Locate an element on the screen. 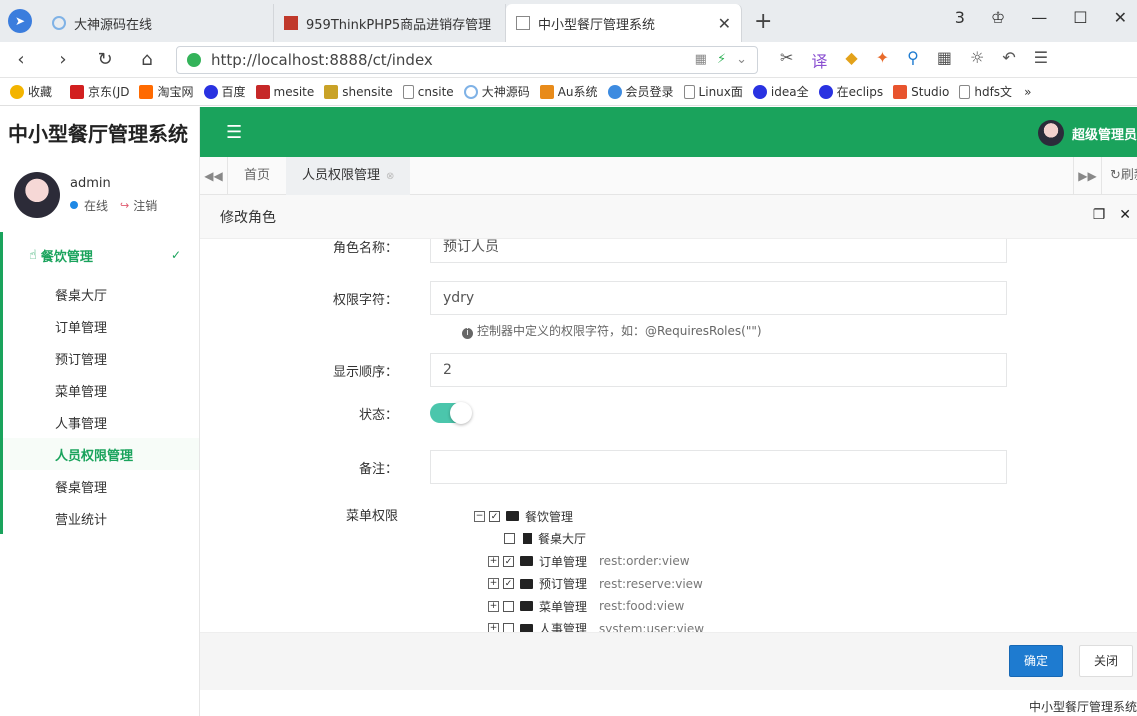 This screenshot has width=1137, height=716. browser-logo-icon: ➤ is located at coordinates (20, 21).